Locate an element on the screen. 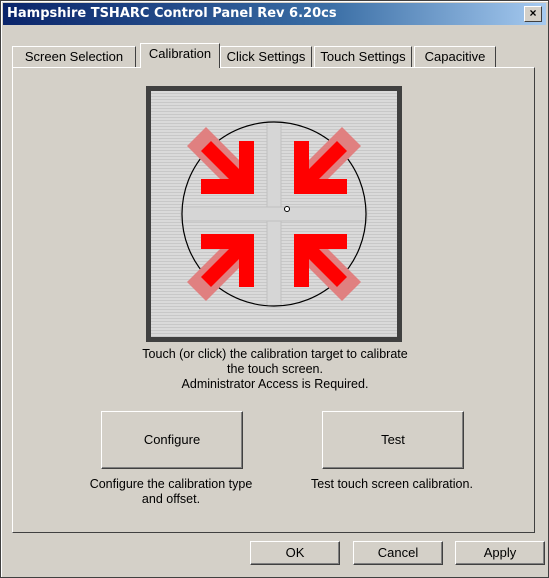 The height and width of the screenshot is (578, 549). instruction-line-2: the touch screen. is located at coordinates (275, 369).